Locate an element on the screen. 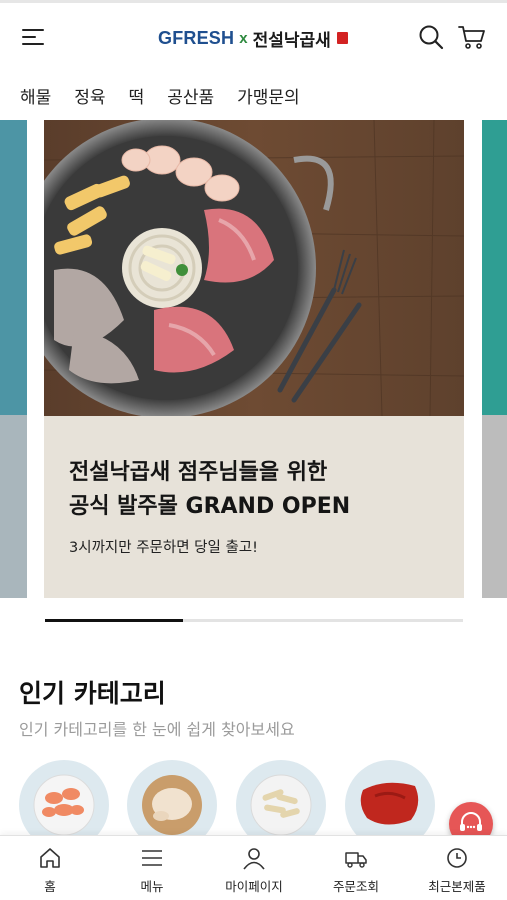 Image resolution: width=507 pixels, height=900 pixels. cart-icon is located at coordinates (471, 37).